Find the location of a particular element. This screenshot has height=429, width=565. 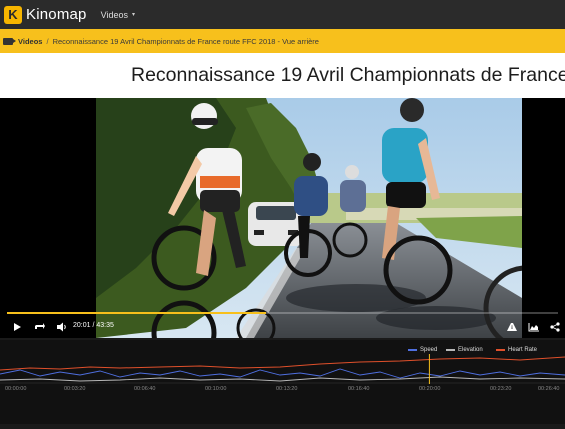

legend-heart-rate: Heart Rate is located at coordinates (516, 350).